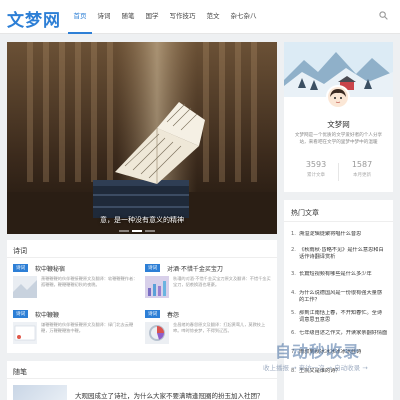 The height and width of the screenshot is (400, 400). I want to click on stat-value: 3593, so click(316, 164).